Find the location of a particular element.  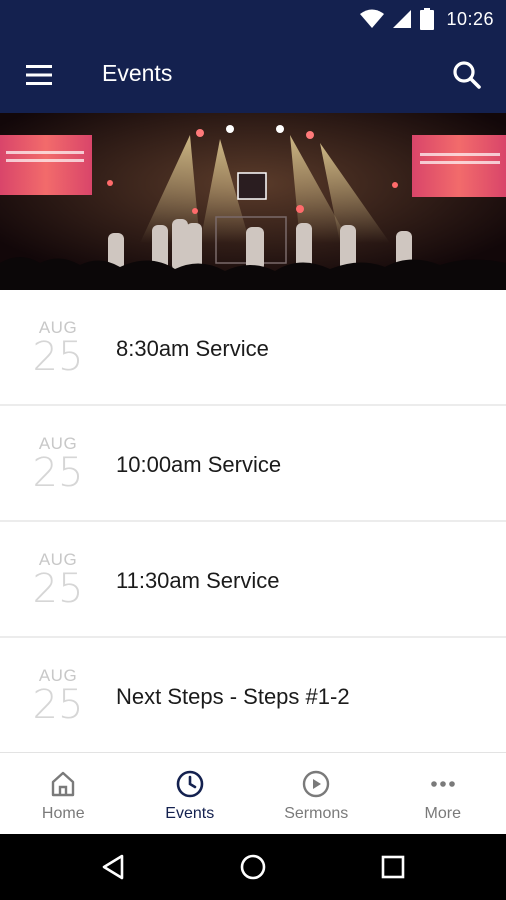

status-bar: 10:26 is located at coordinates (253, 19).